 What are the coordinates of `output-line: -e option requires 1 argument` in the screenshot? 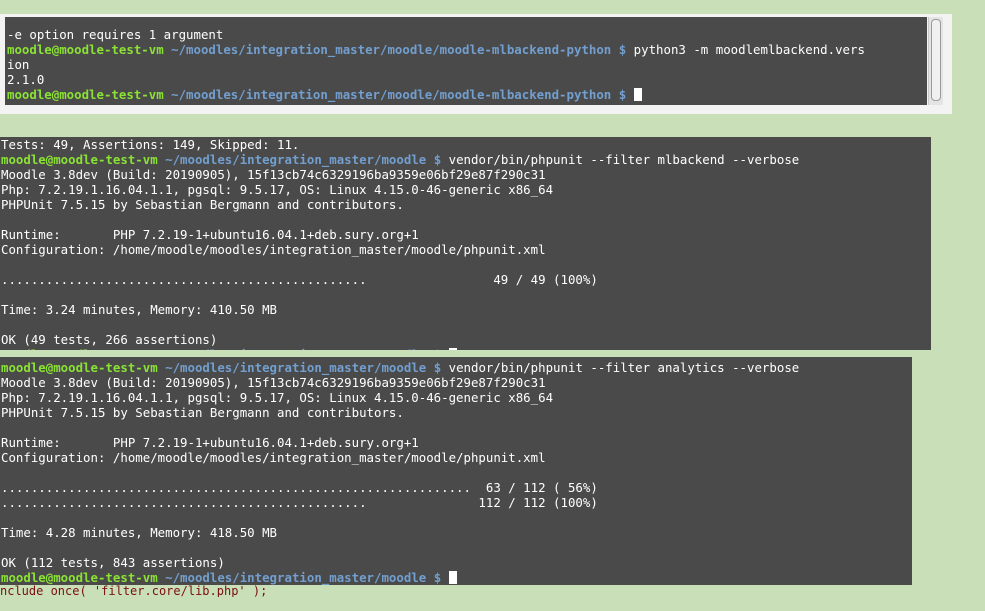 It's located at (115, 34).